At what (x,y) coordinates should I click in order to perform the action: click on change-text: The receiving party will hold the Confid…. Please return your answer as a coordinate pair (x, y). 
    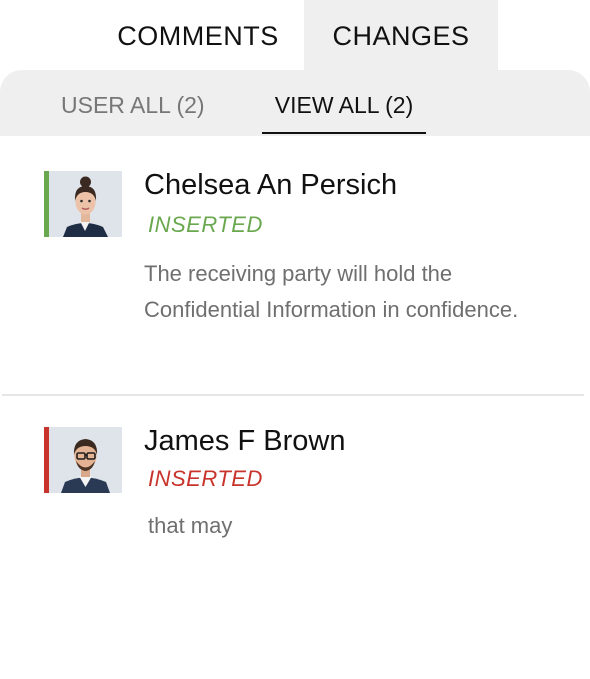
    Looking at the image, I should click on (331, 291).